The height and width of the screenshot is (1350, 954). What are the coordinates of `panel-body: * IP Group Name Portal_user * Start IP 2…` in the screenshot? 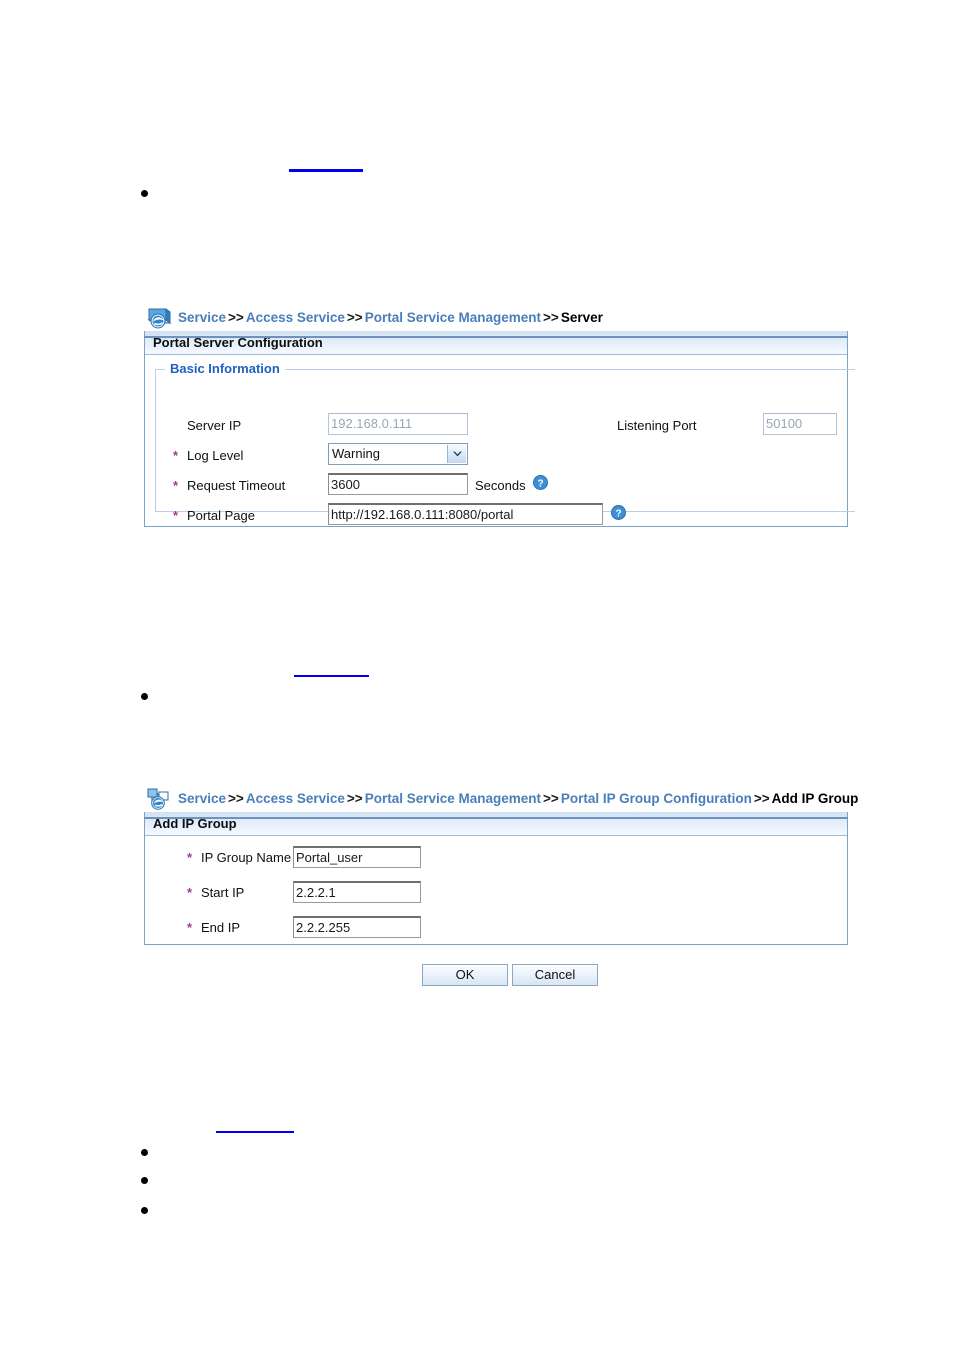 It's located at (496, 890).